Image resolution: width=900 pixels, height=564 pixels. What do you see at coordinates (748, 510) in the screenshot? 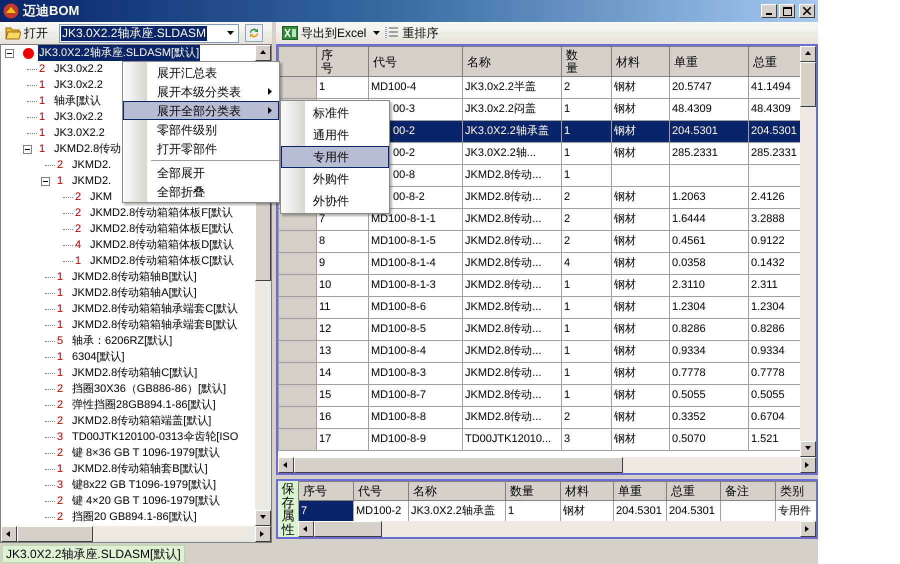
I see `table-cell` at bounding box center [748, 510].